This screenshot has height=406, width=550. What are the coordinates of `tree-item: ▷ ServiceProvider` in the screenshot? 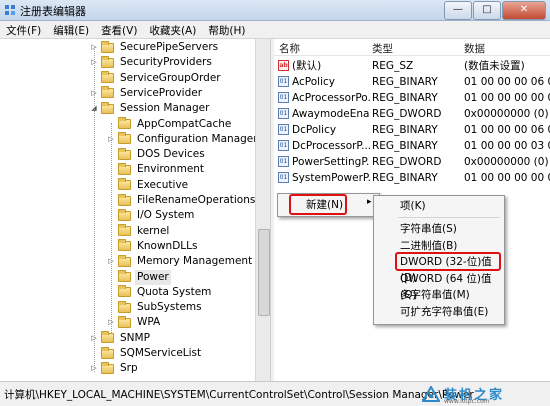 It's located at (147, 93).